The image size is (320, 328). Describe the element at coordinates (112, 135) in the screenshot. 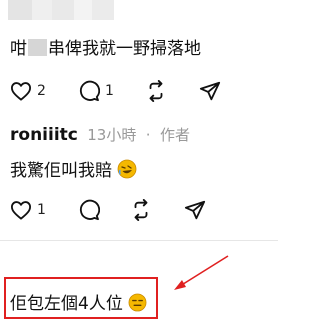

I see `timestamp: 13小時` at that location.